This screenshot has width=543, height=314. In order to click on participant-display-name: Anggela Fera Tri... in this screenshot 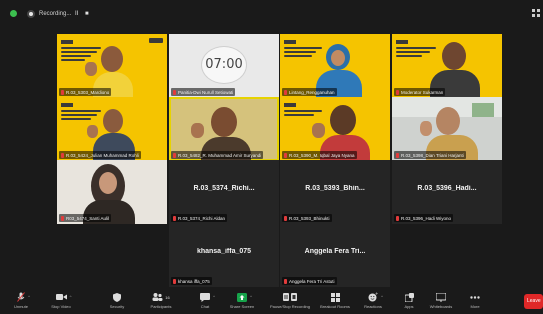, I will do `click(335, 251)`.